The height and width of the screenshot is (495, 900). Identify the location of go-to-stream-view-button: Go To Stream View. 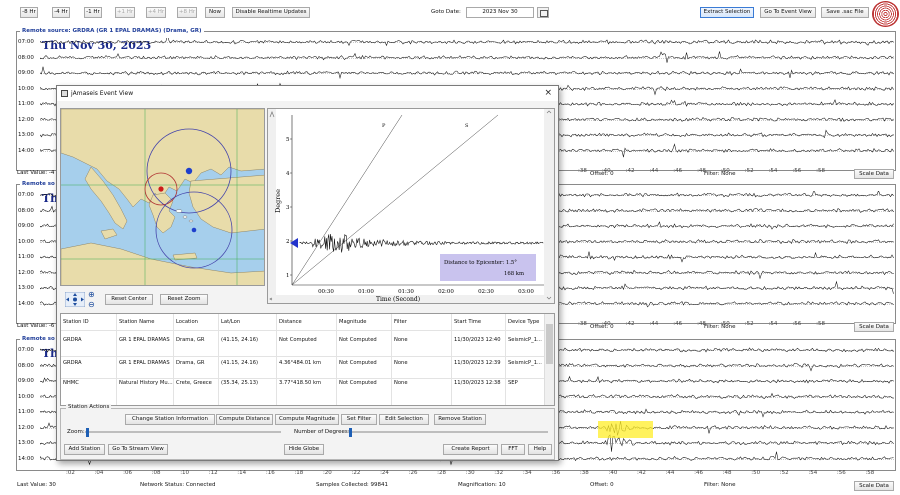
(138, 449).